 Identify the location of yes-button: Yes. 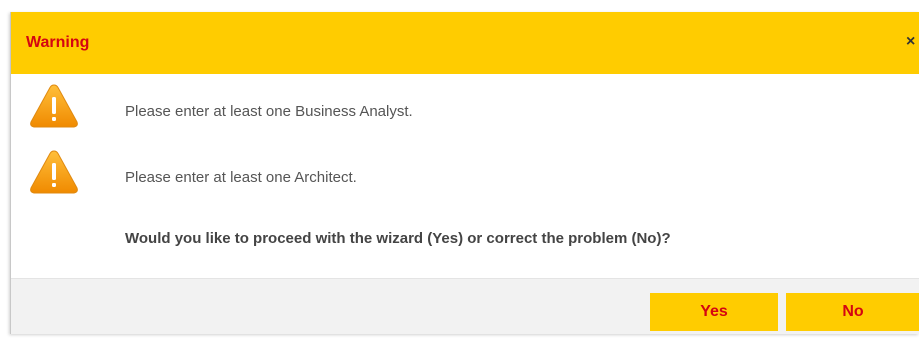
(714, 312).